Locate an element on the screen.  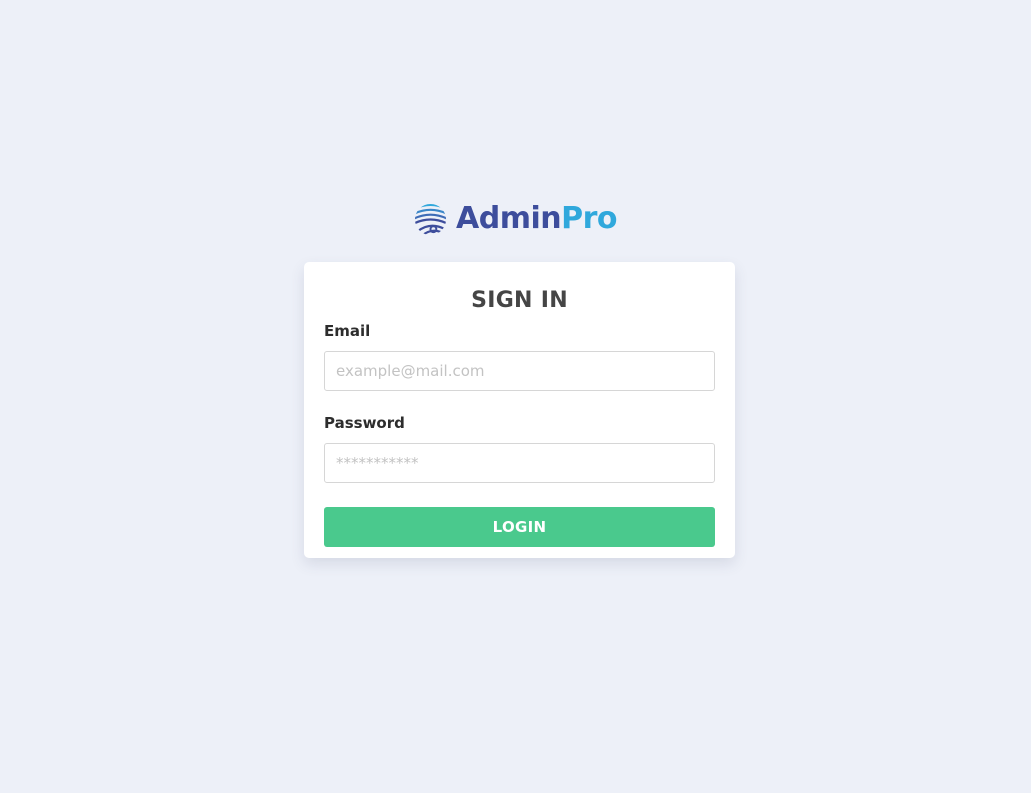
brand-name: AdminPro is located at coordinates (536, 219).